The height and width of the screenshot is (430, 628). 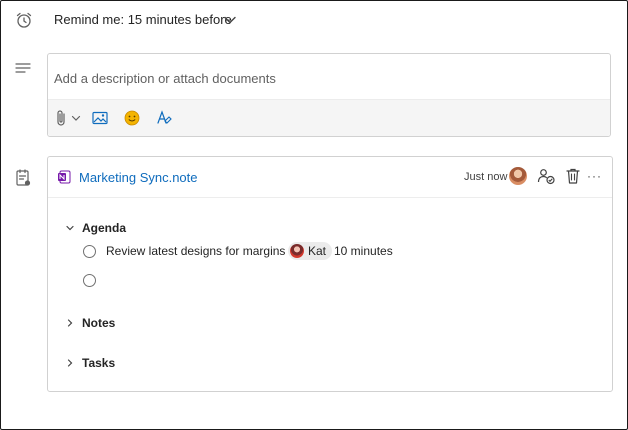 I want to click on notes-icon, so click(x=23, y=177).